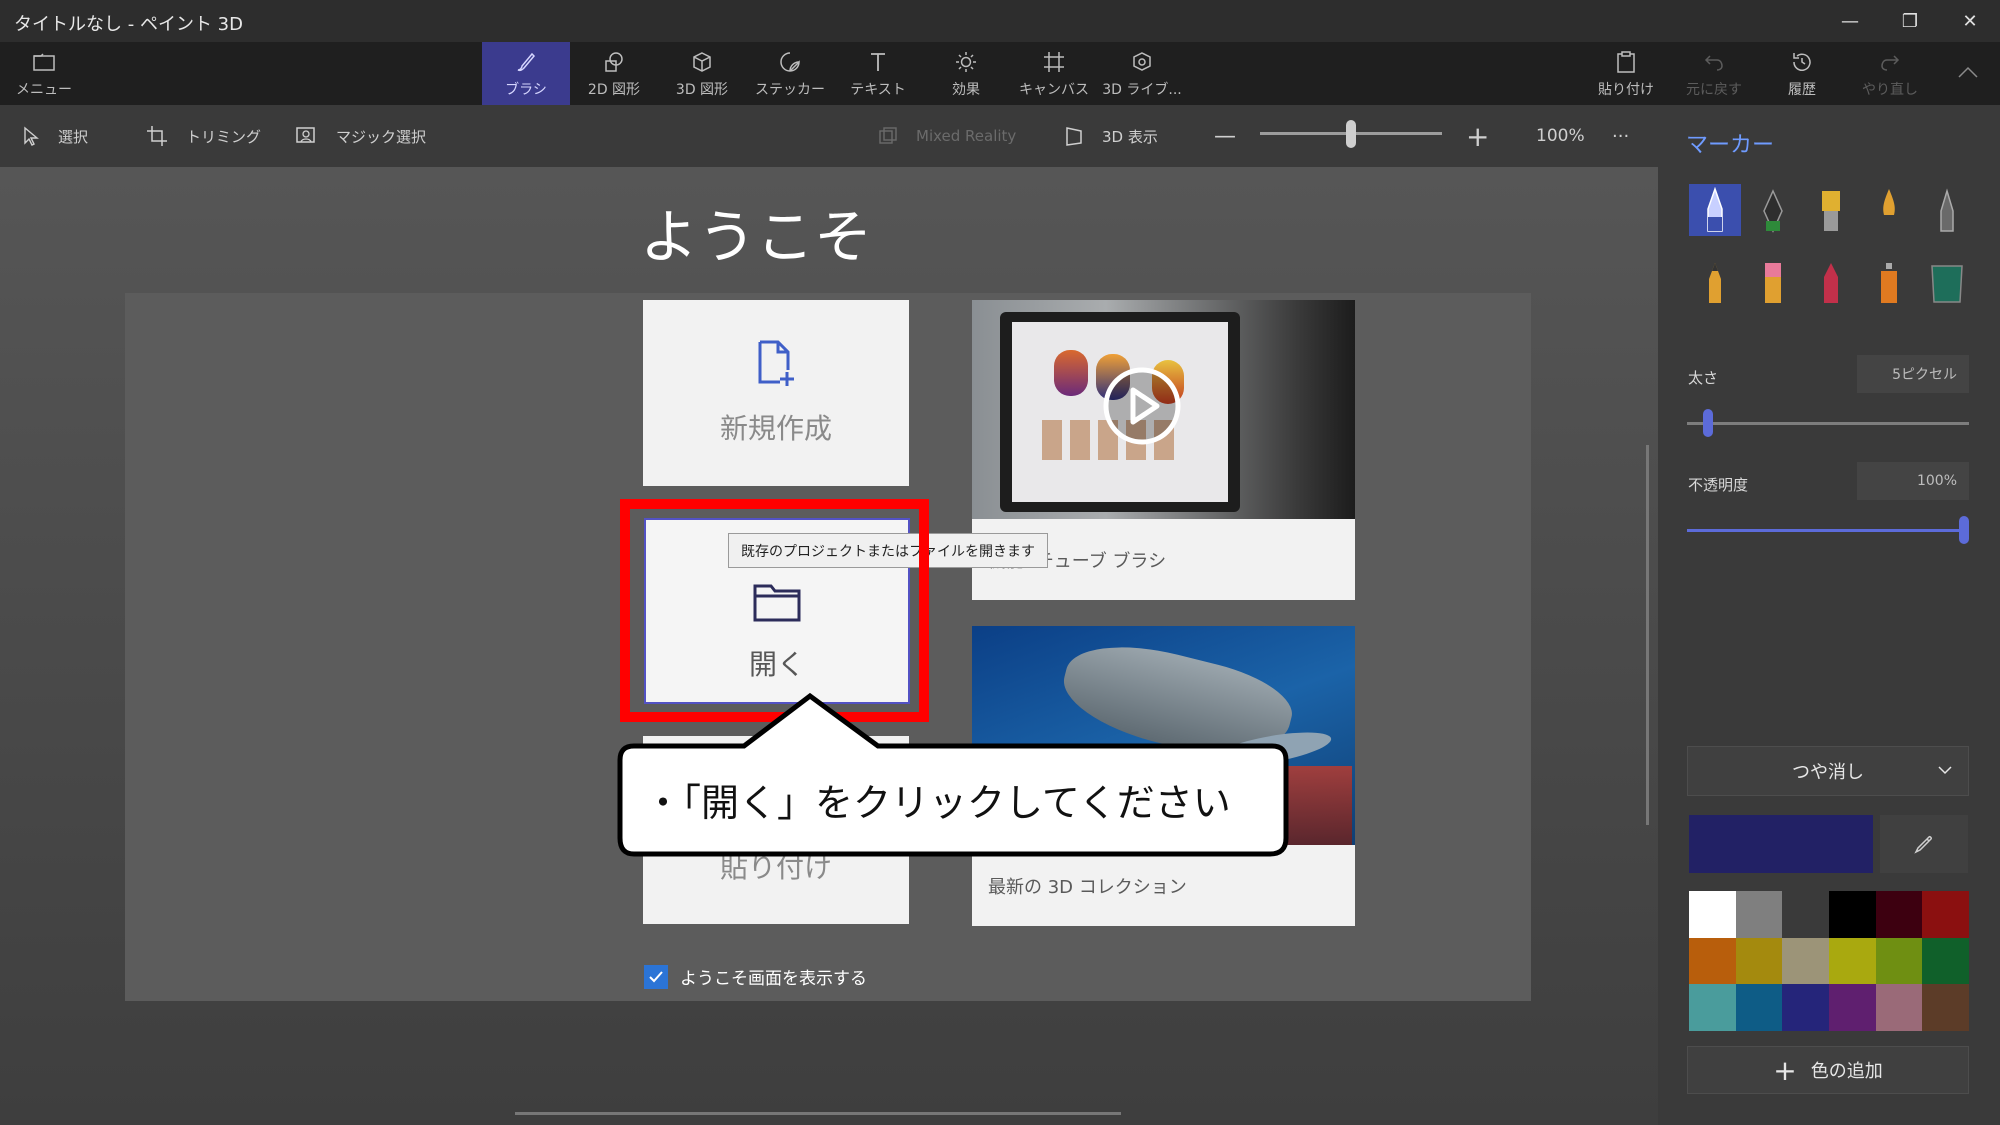 This screenshot has width=2000, height=1125. Describe the element at coordinates (73, 136) in the screenshot. I see `select-label: 選択` at that location.